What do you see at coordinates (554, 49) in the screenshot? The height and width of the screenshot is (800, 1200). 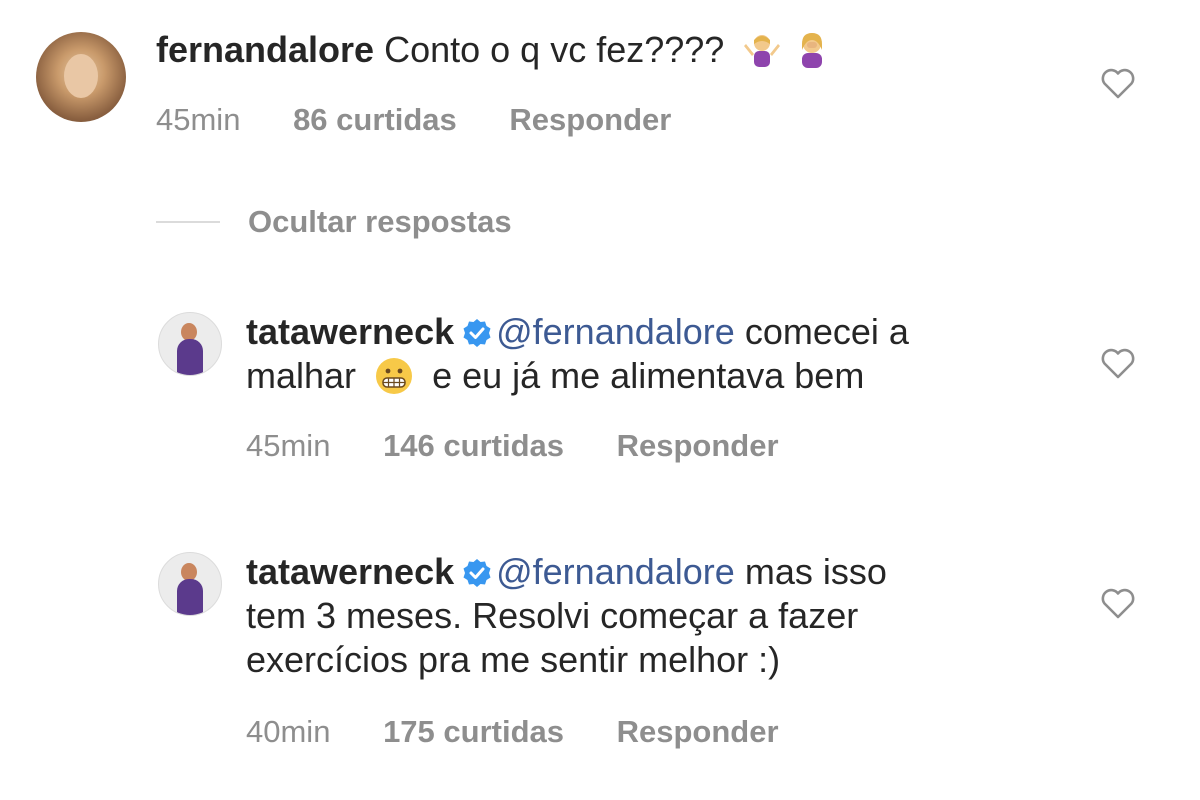 I see `comment-body: Conto o q vc fez????` at bounding box center [554, 49].